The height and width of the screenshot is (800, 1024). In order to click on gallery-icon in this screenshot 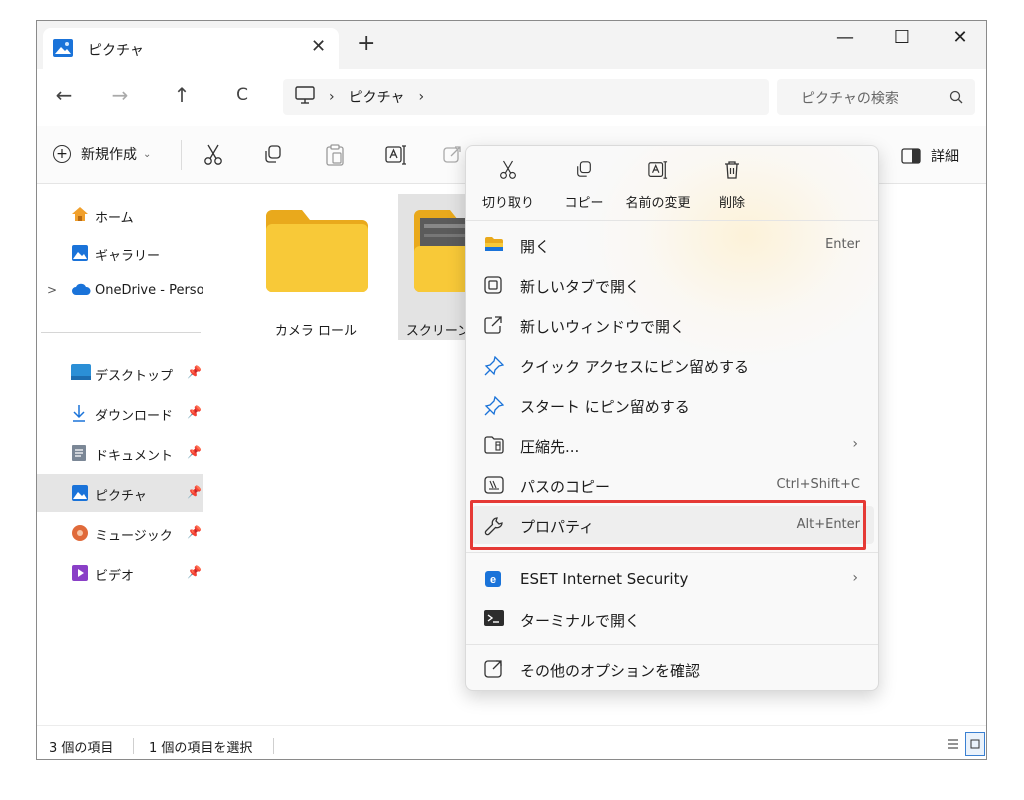, I will do `click(80, 255)`.